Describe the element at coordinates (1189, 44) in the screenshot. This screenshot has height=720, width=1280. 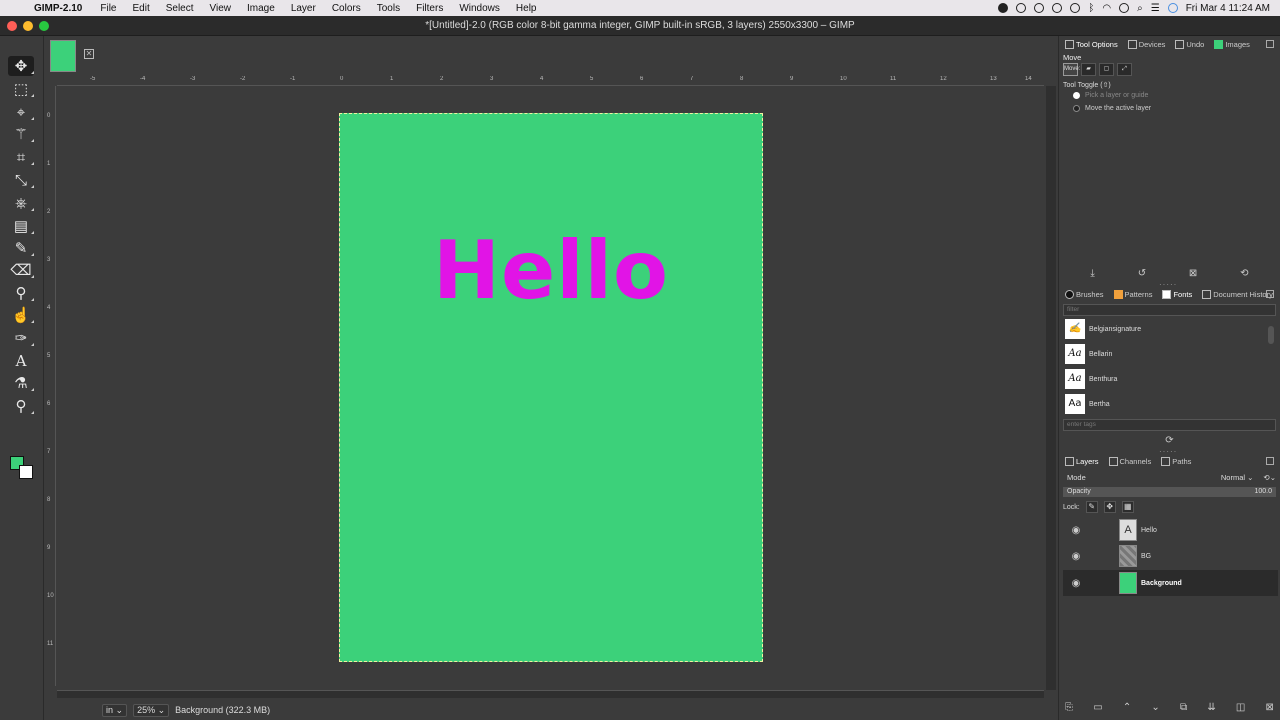
I see `tab-undo: Undo` at that location.